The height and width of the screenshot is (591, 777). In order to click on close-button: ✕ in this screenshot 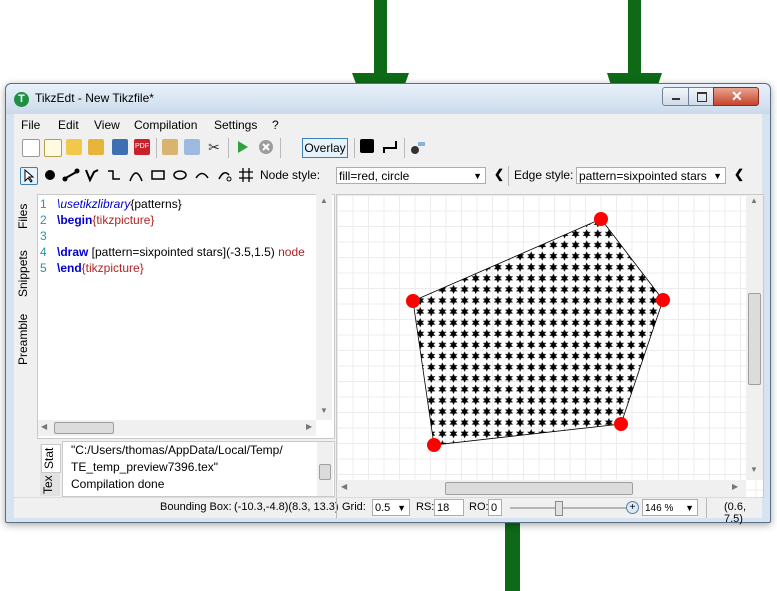, I will do `click(736, 96)`.